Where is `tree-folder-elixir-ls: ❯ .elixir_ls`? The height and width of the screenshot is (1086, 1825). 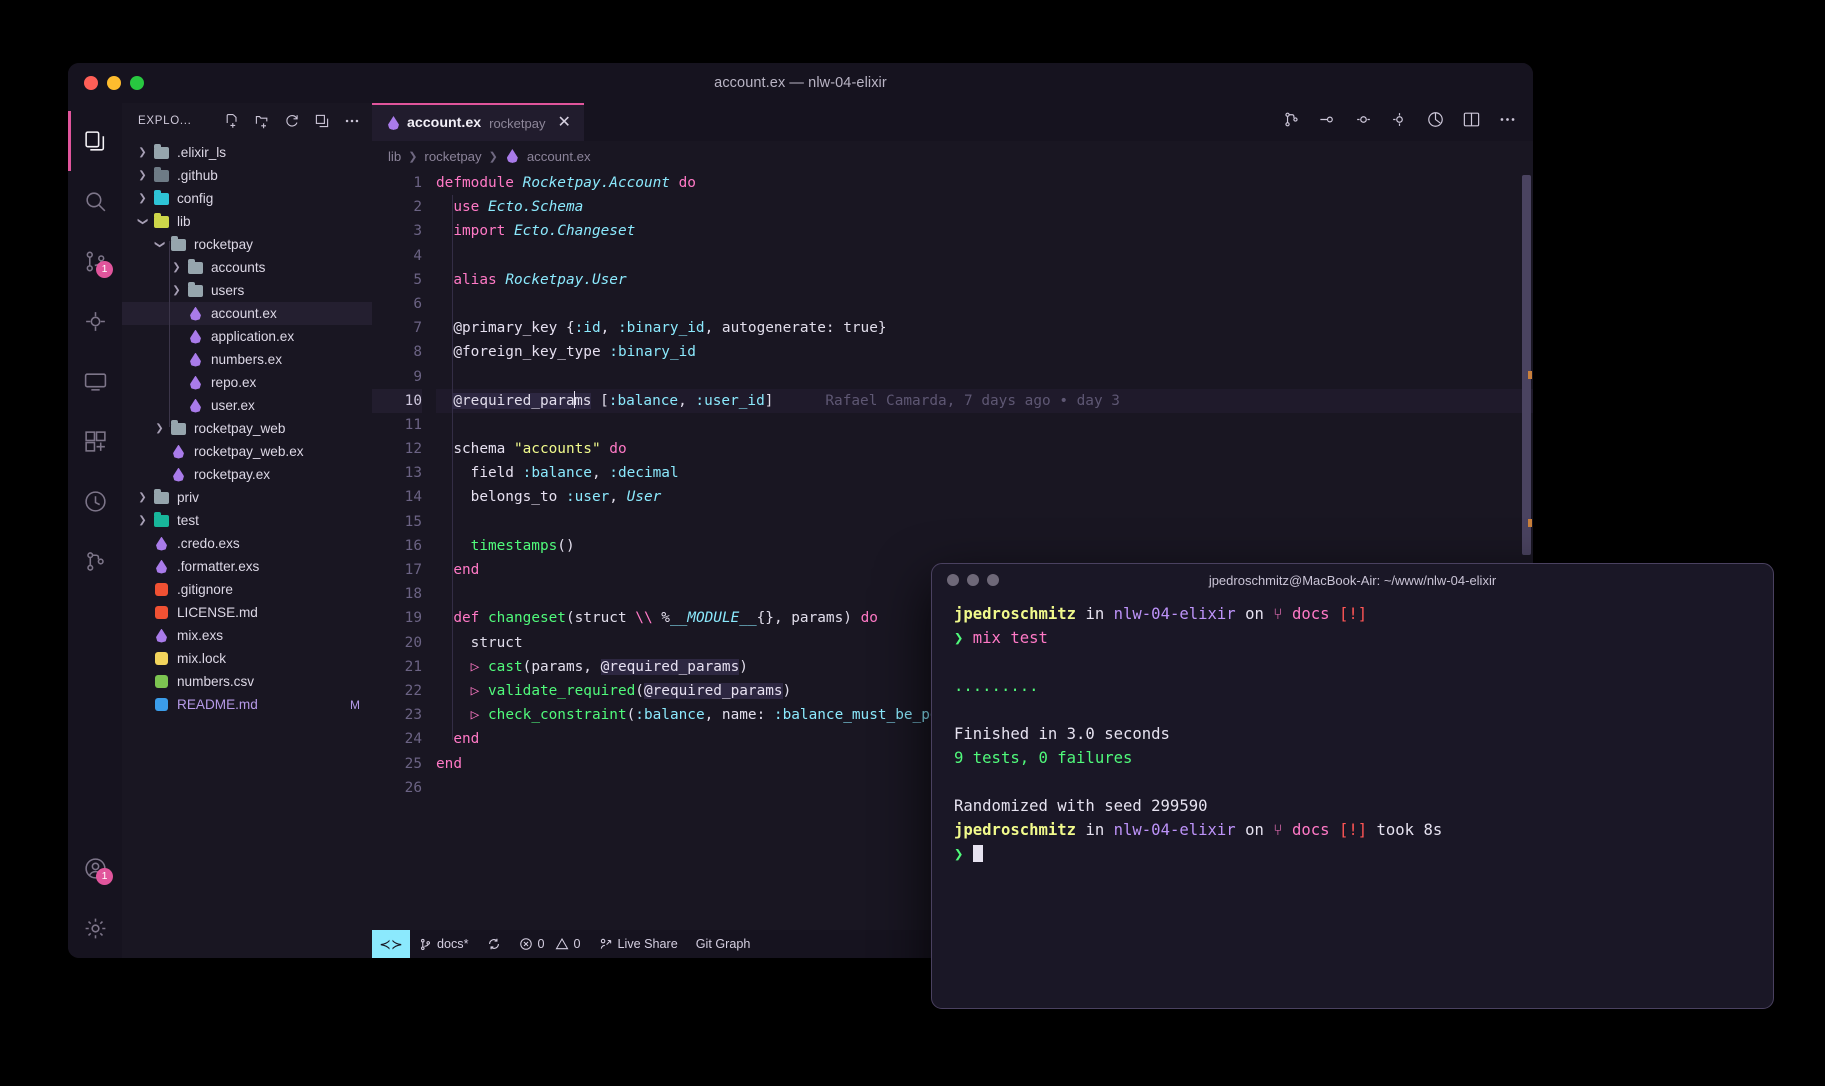 tree-folder-elixir-ls: ❯ .elixir_ls is located at coordinates (247, 152).